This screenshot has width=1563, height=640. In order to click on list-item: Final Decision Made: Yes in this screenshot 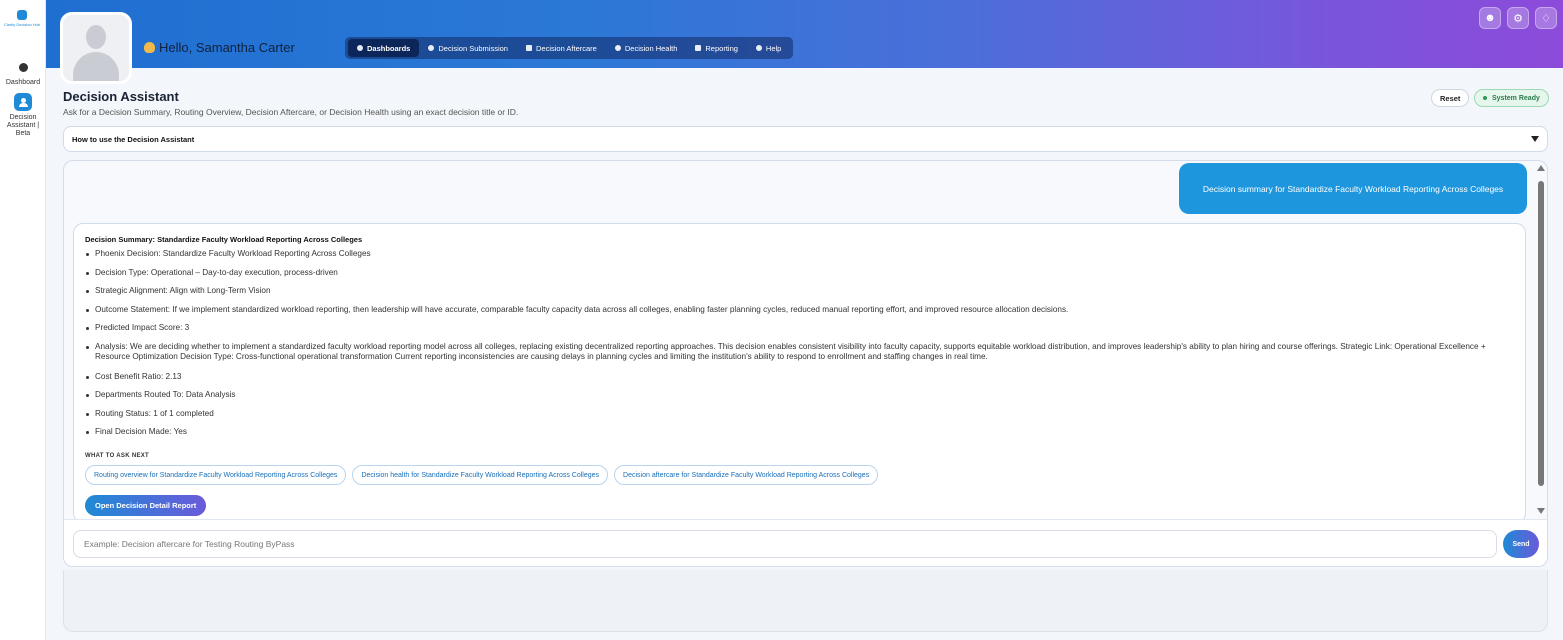, I will do `click(800, 432)`.